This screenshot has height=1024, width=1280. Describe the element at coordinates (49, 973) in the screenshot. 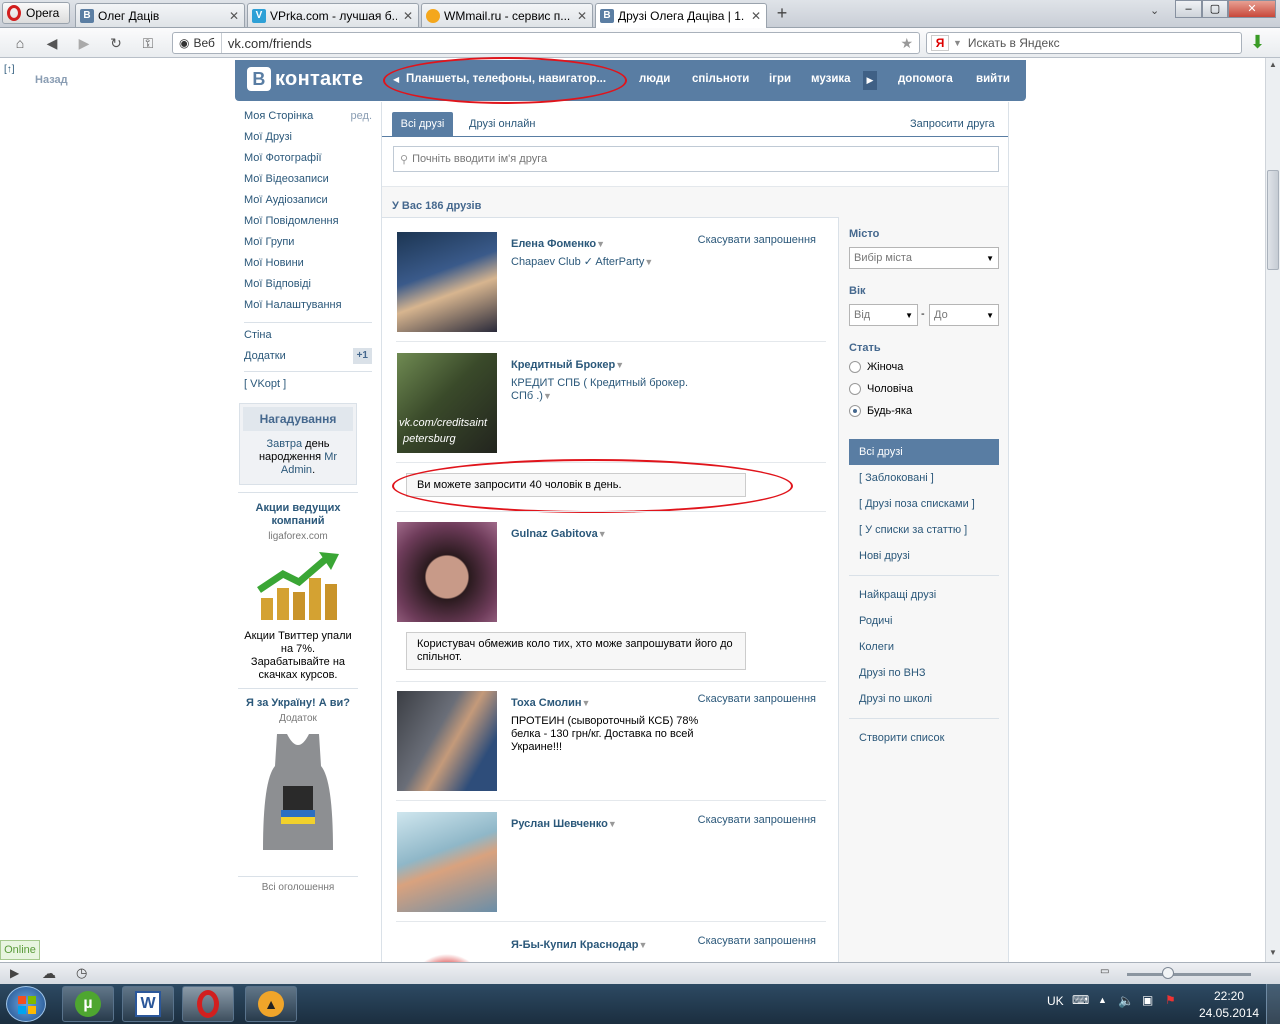

I see `cloud-icon: ☁` at that location.